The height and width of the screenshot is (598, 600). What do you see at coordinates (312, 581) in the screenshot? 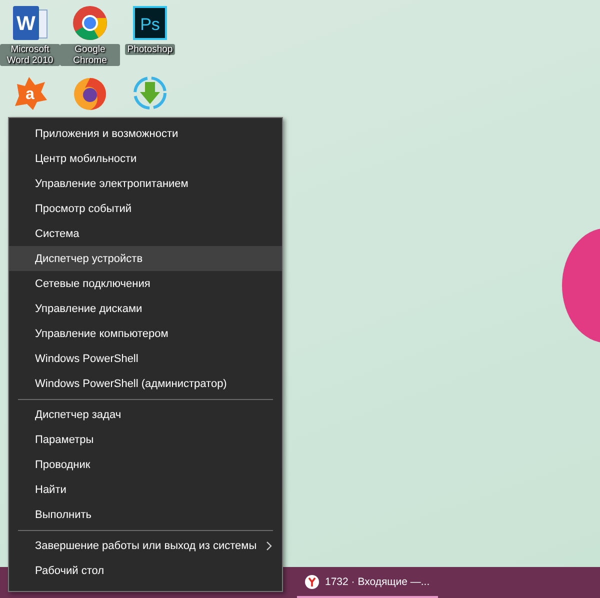
I see `y-circle-icon` at bounding box center [312, 581].